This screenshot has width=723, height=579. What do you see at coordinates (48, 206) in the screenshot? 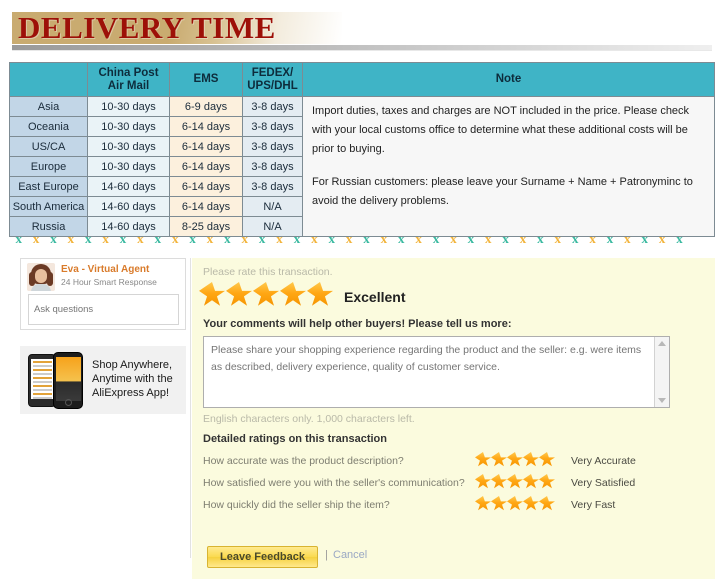
I see `cell-region: South America` at bounding box center [48, 206].